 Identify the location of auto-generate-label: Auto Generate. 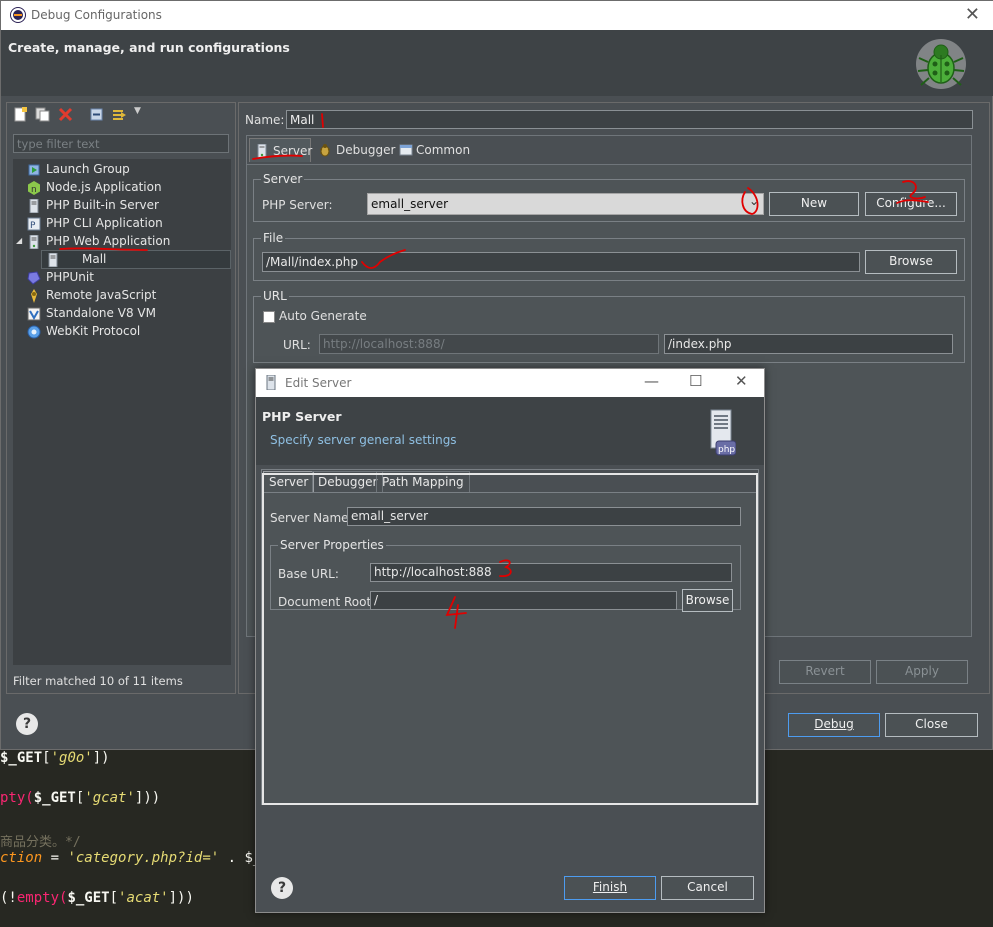
(323, 316).